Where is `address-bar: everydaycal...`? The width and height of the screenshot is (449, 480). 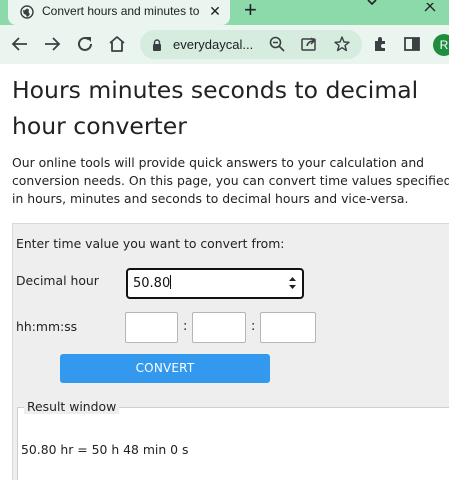 address-bar: everydaycal... is located at coordinates (251, 44).